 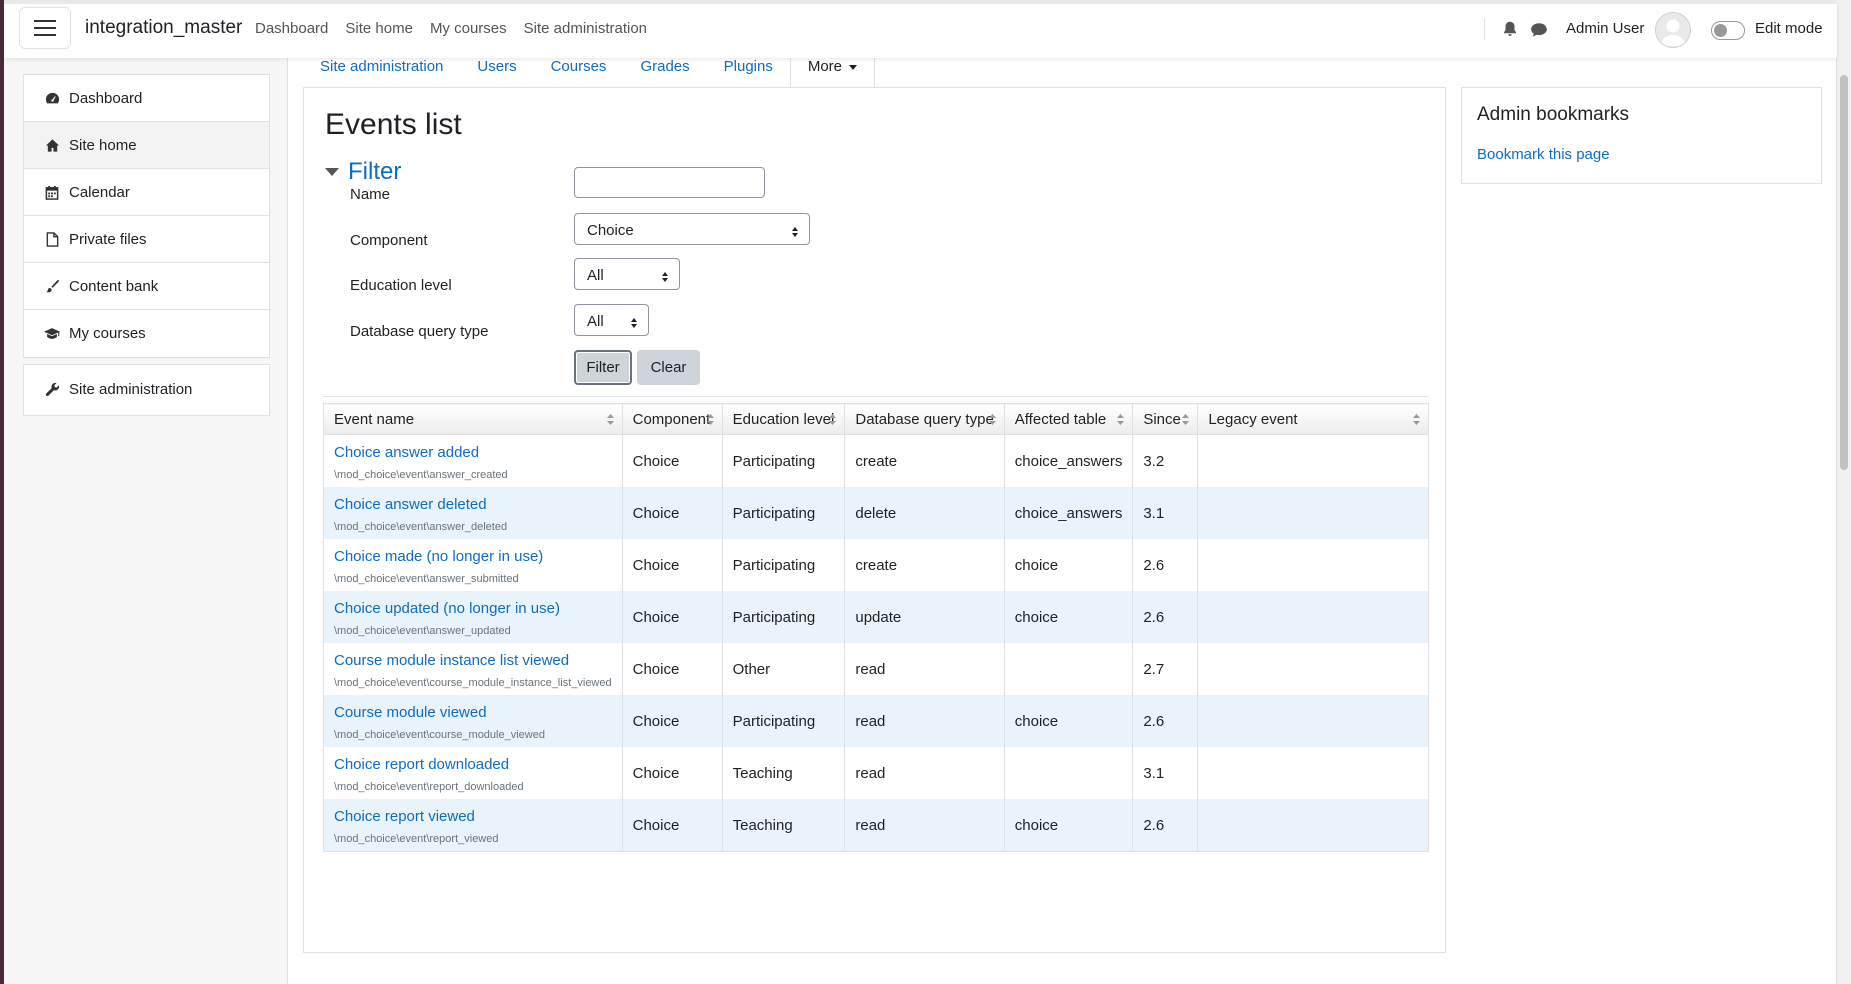 What do you see at coordinates (603, 367) in the screenshot?
I see `filter-button: Filter` at bounding box center [603, 367].